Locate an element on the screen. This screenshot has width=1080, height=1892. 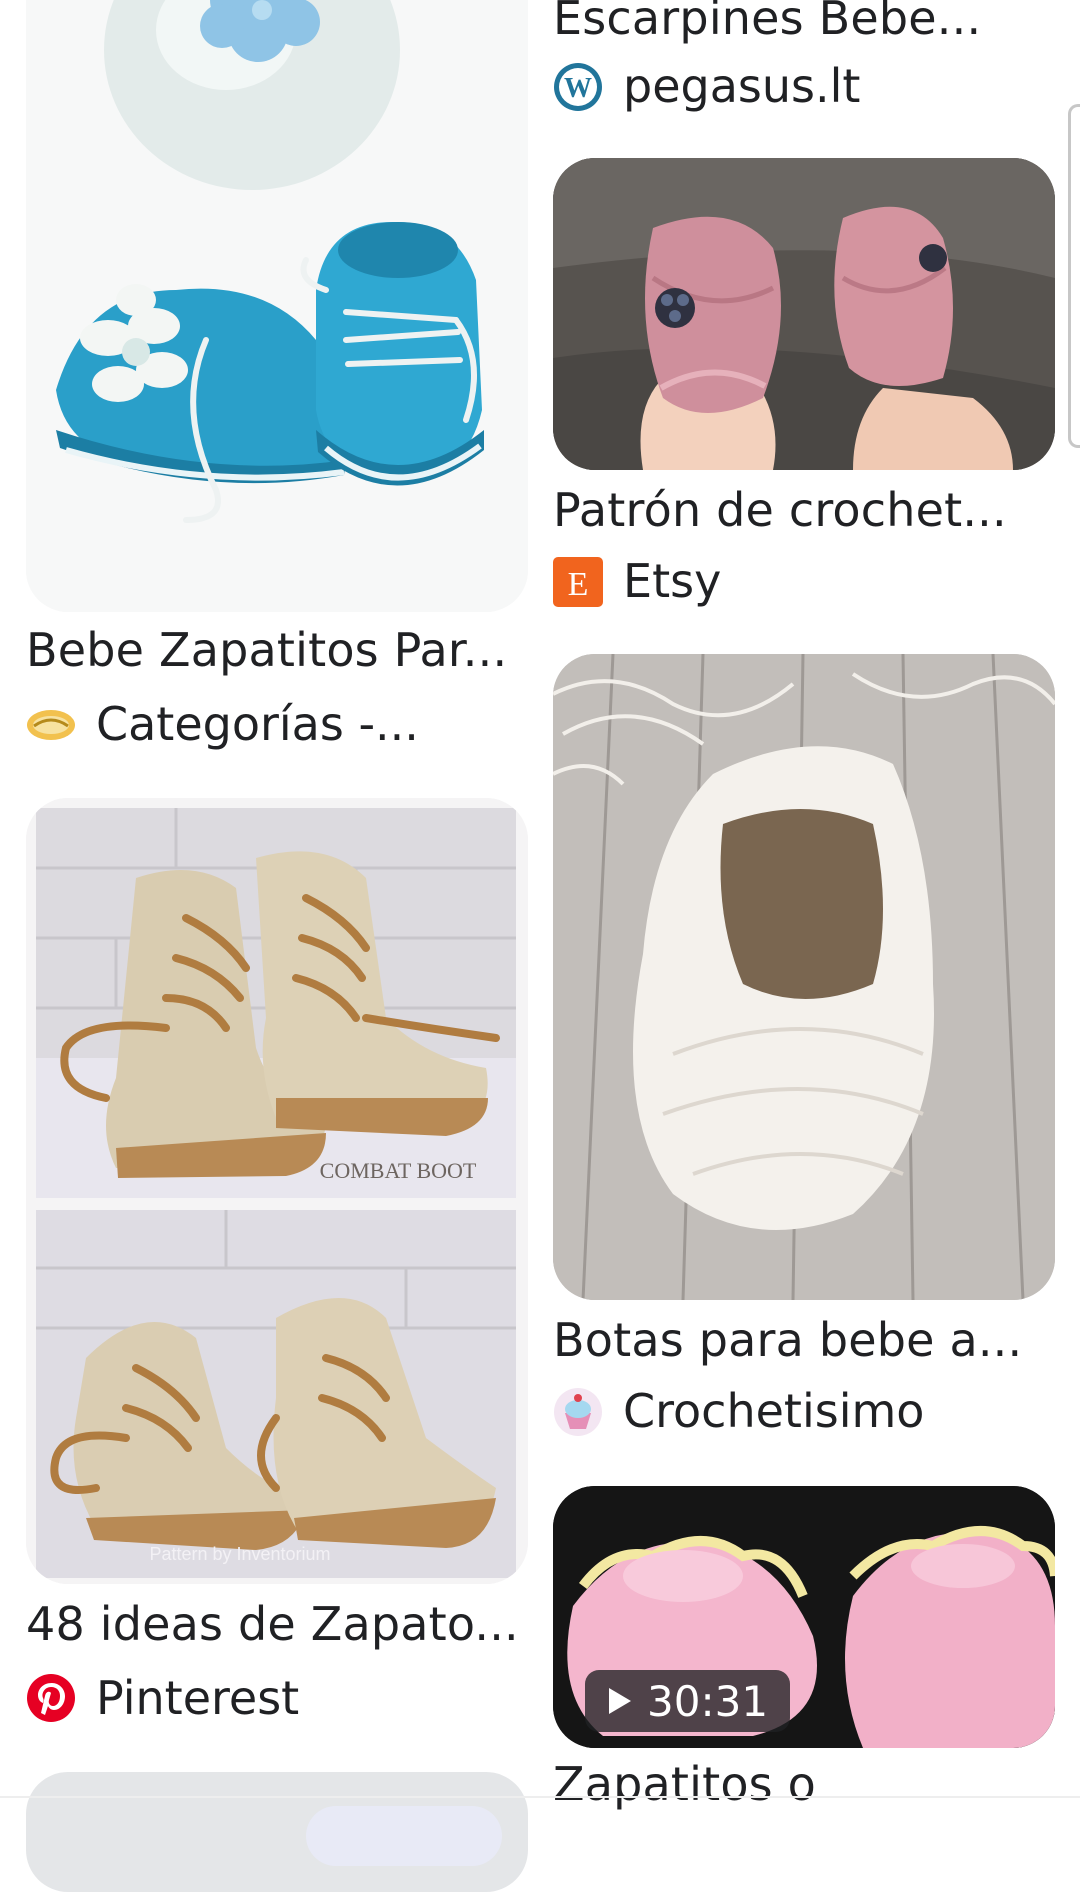
svg-text: W is located at coordinates (578, 88).